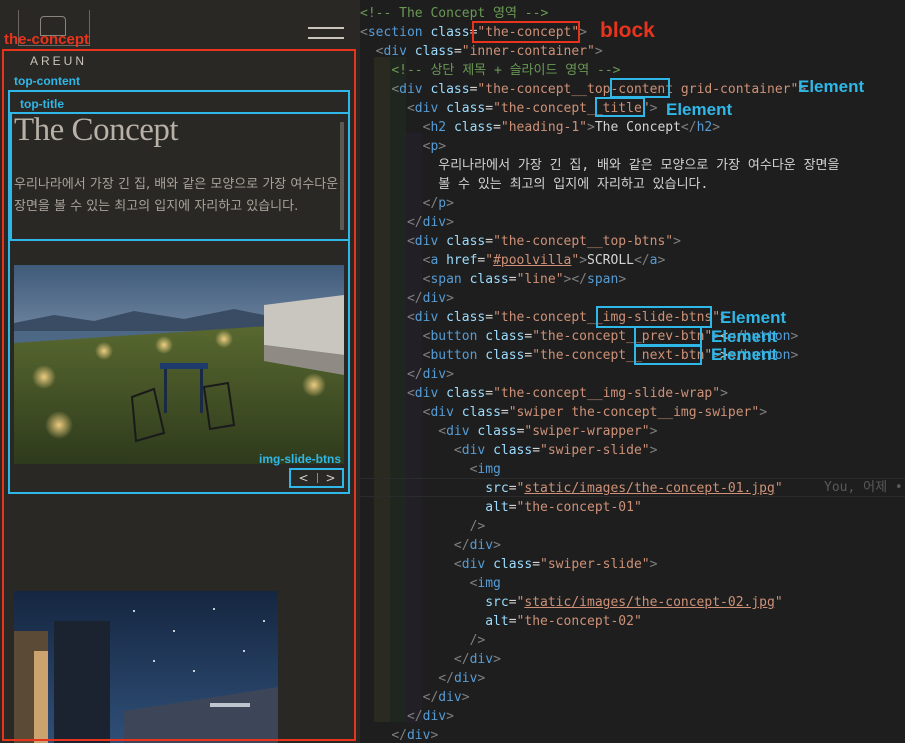  What do you see at coordinates (430, 583) in the screenshot?
I see `code-line: <img` at bounding box center [430, 583].